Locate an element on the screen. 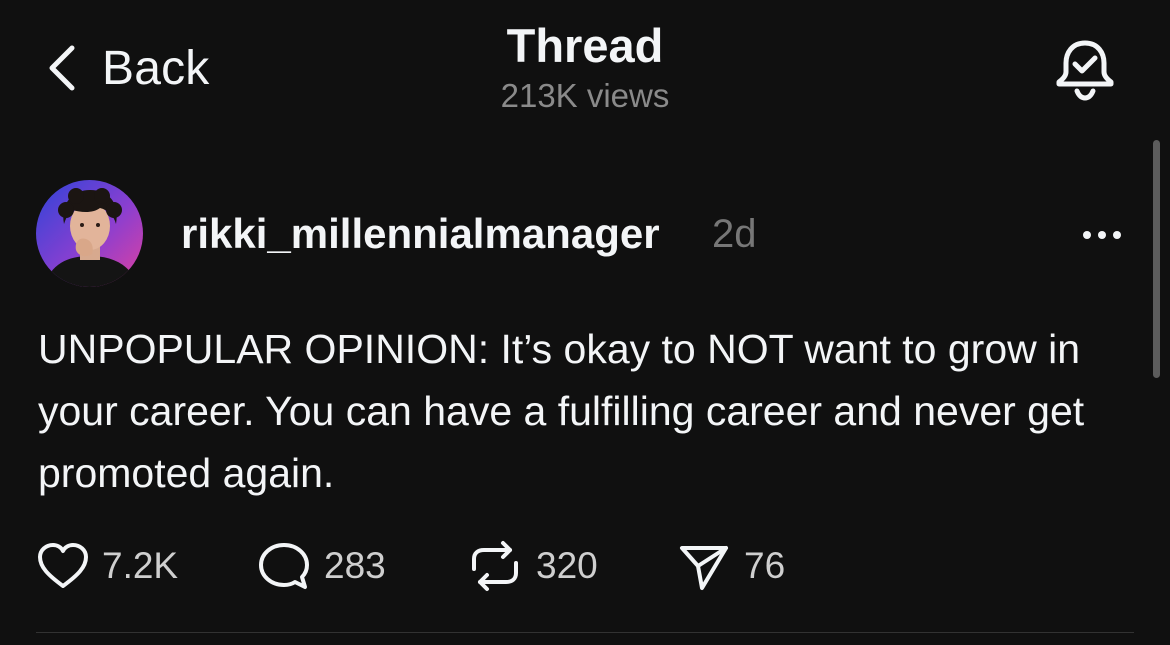 The width and height of the screenshot is (1170, 645). reply-count: 283 is located at coordinates (355, 565).